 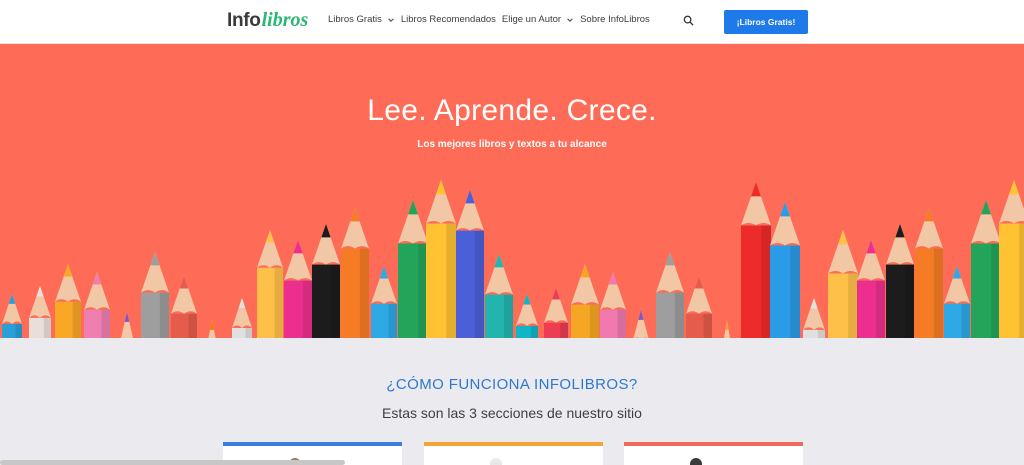 What do you see at coordinates (172, 462) in the screenshot?
I see `horizontal-scrollbar` at bounding box center [172, 462].